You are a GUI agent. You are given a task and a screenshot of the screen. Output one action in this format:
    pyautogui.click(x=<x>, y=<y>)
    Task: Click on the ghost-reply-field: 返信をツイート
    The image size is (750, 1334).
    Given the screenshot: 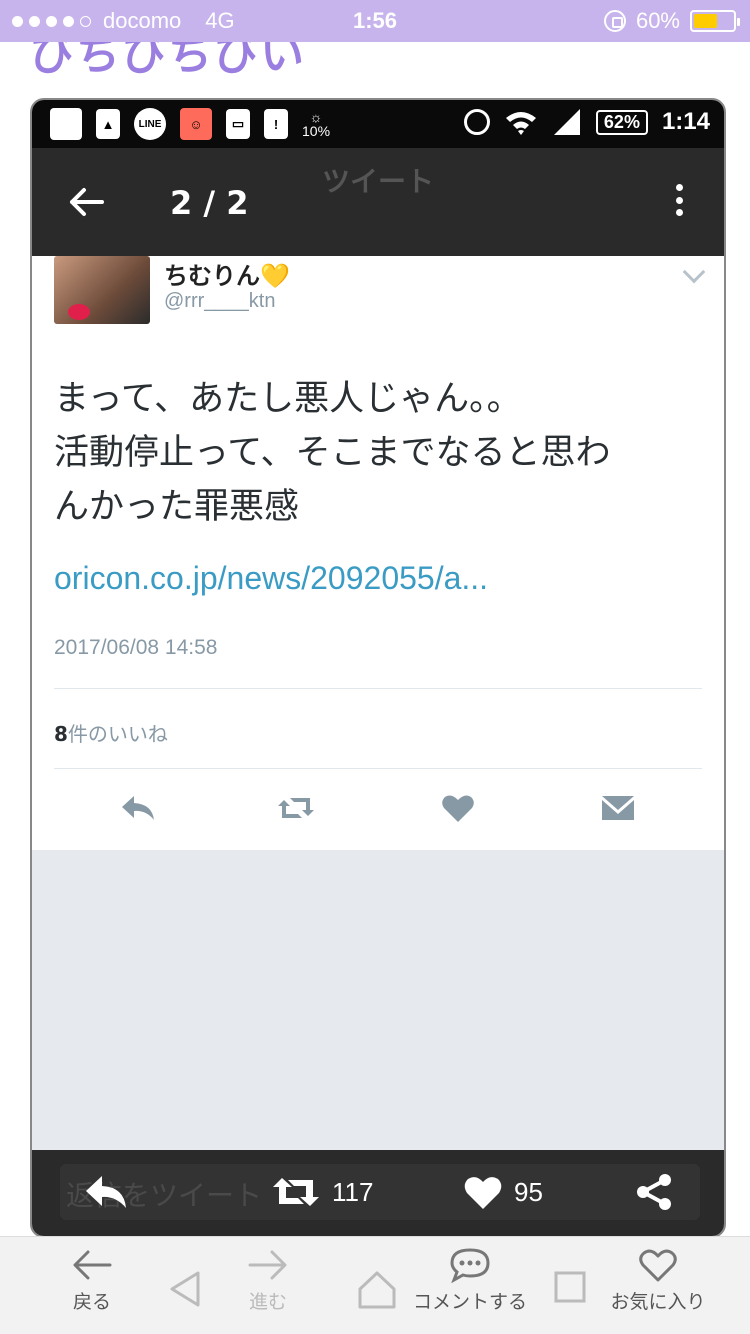 What is the action you would take?
    pyautogui.click(x=380, y=1192)
    